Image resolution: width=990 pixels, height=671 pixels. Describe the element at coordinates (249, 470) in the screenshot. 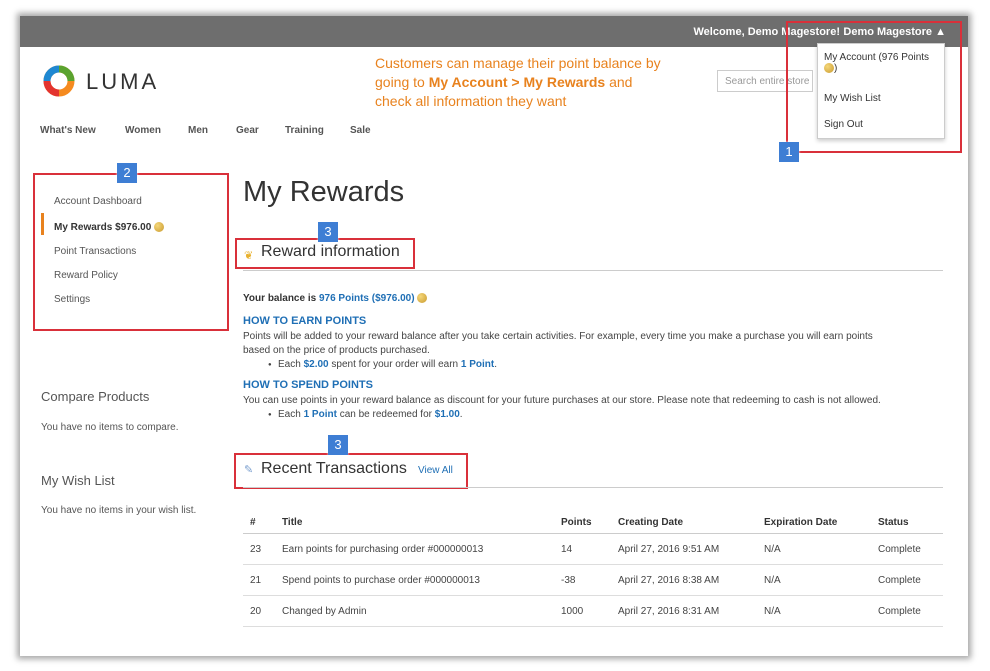

I see `tag-icon: ✎` at that location.